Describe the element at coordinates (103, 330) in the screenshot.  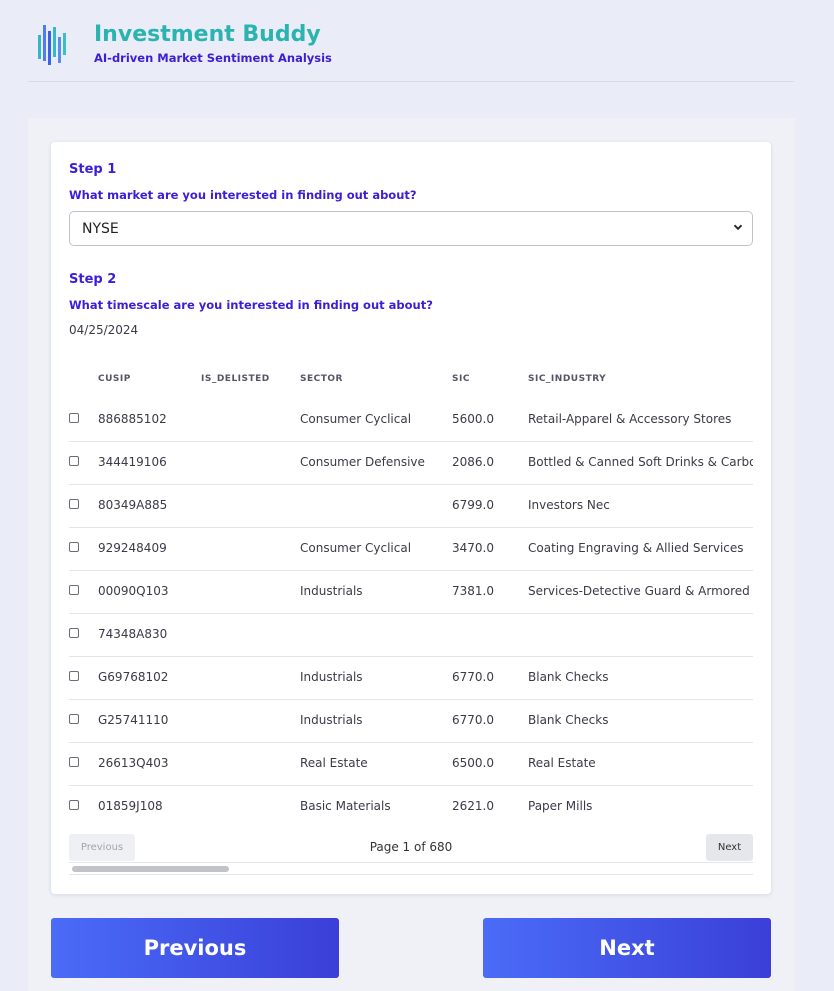
I see `date-value: 04/25/2024` at that location.